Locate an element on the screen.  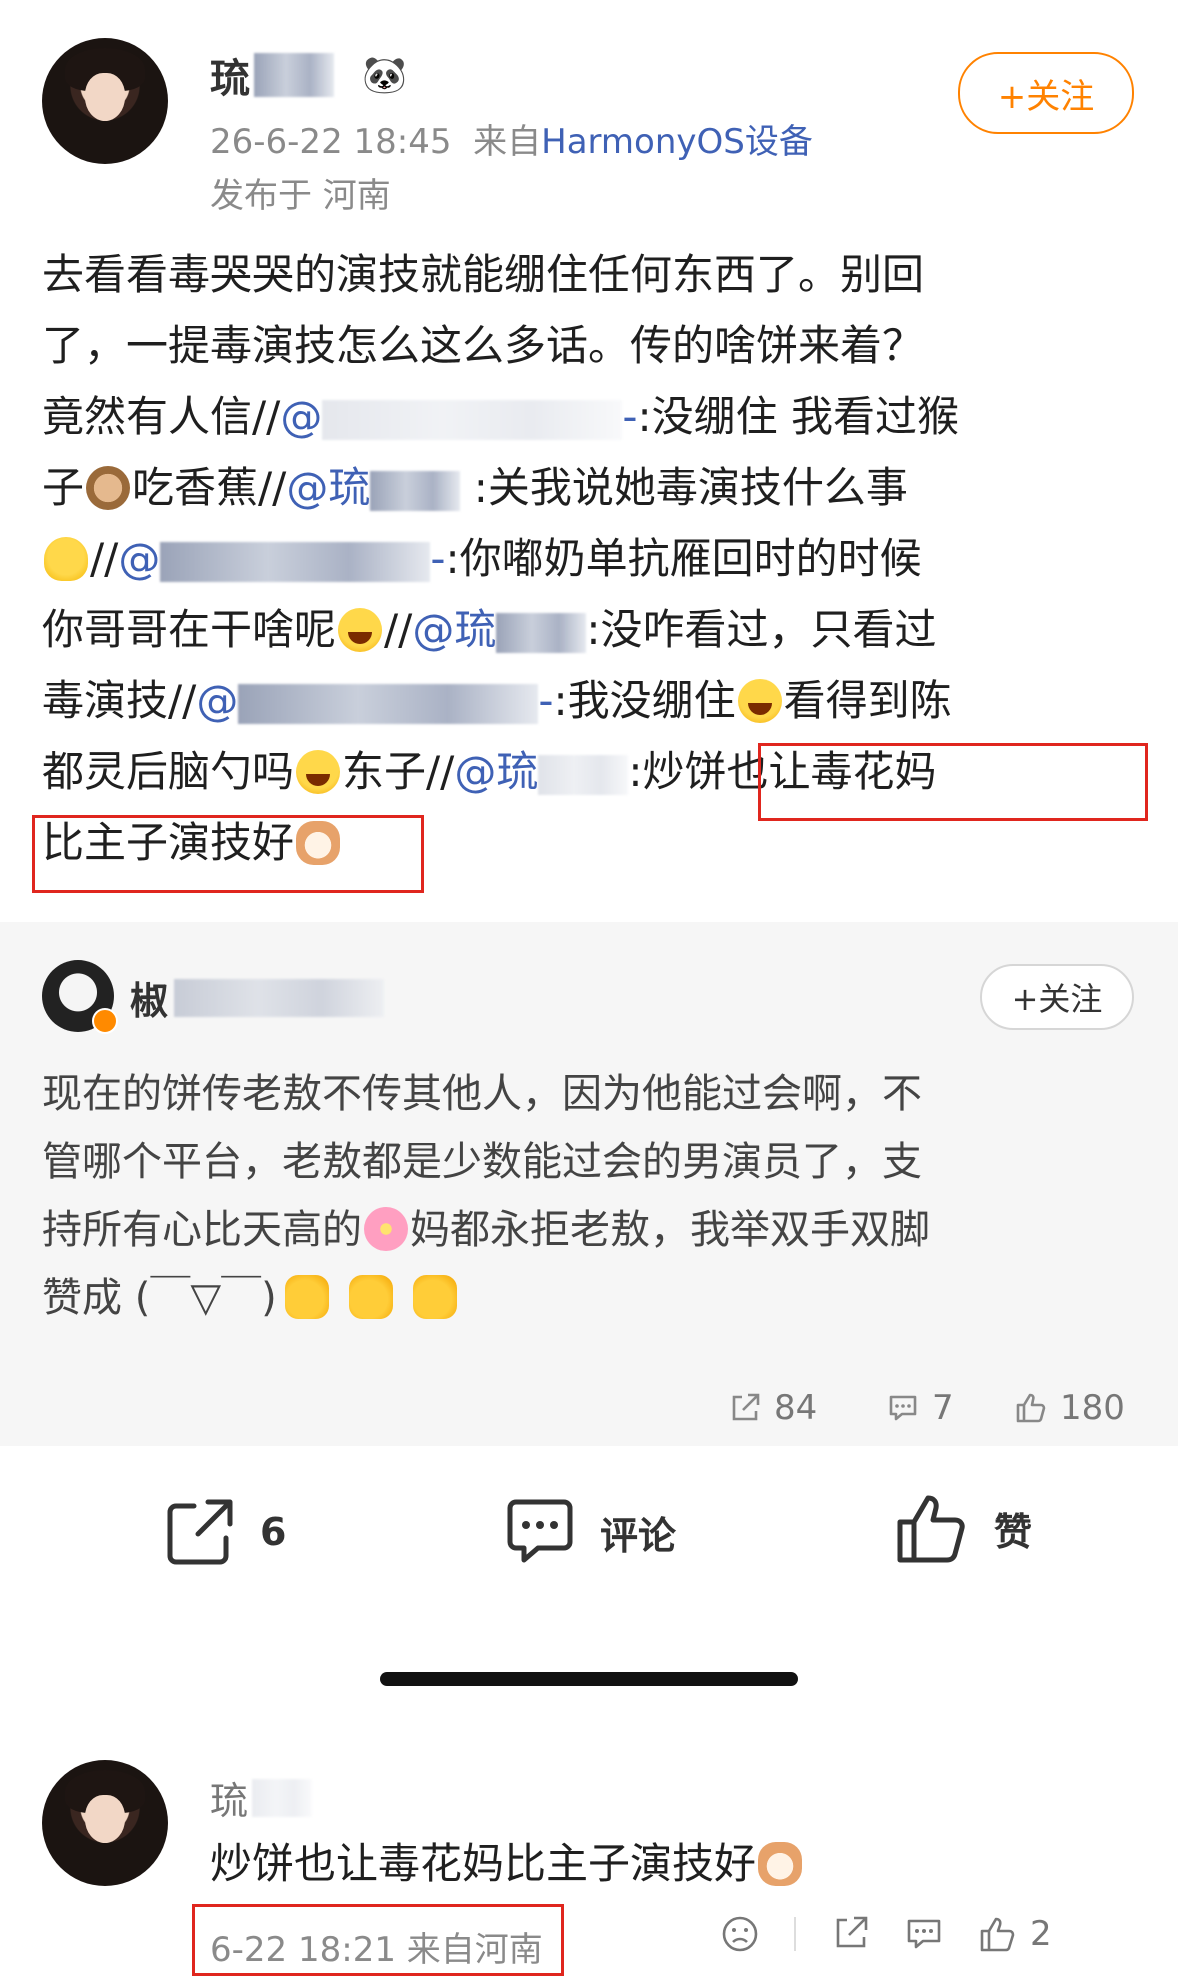
share-button: 6 is located at coordinates (224, 1532).